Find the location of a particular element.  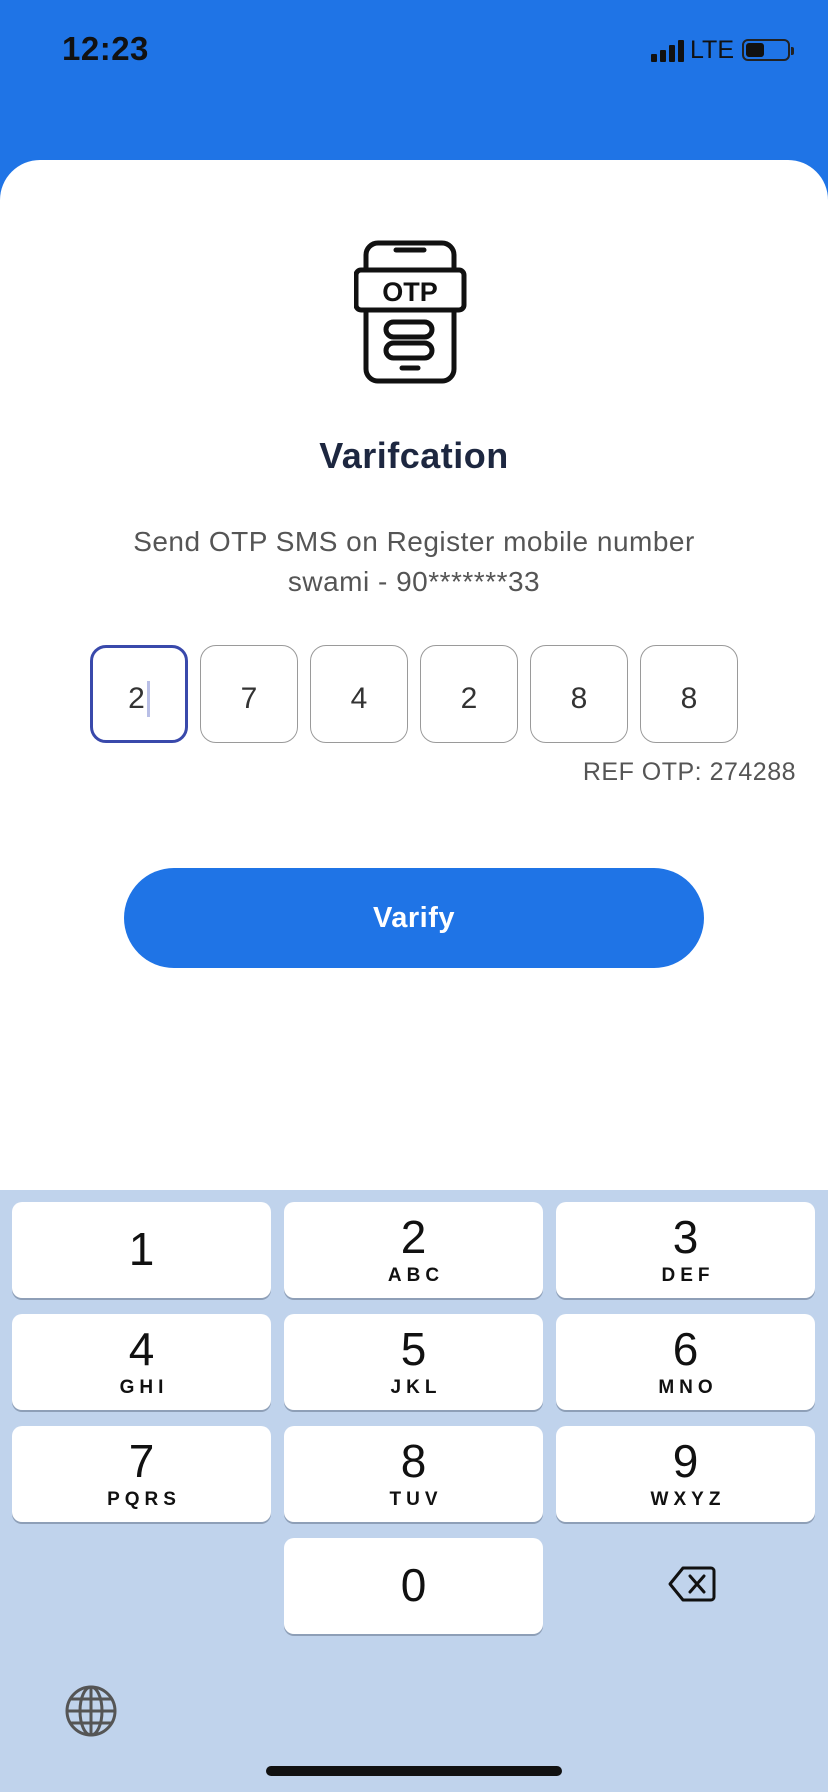

key-9-digit: 9 is located at coordinates (685, 1461).